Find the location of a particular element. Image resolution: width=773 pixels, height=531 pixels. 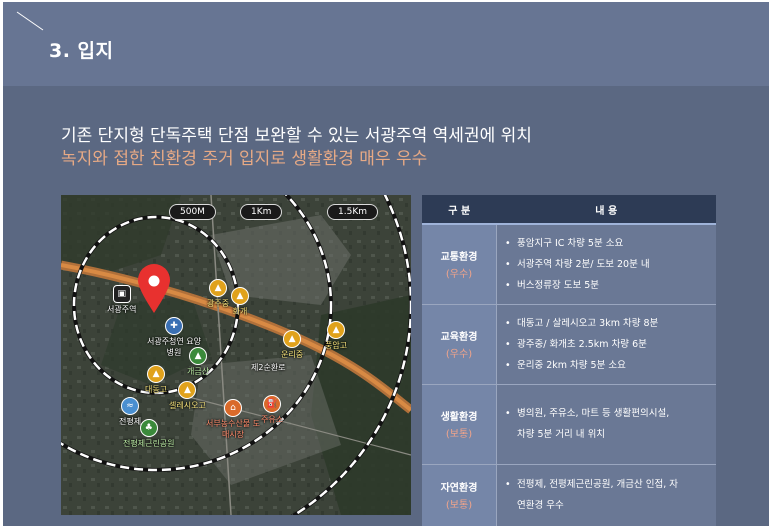

poi-station: ▣ 서광주역 is located at coordinates (121, 300).